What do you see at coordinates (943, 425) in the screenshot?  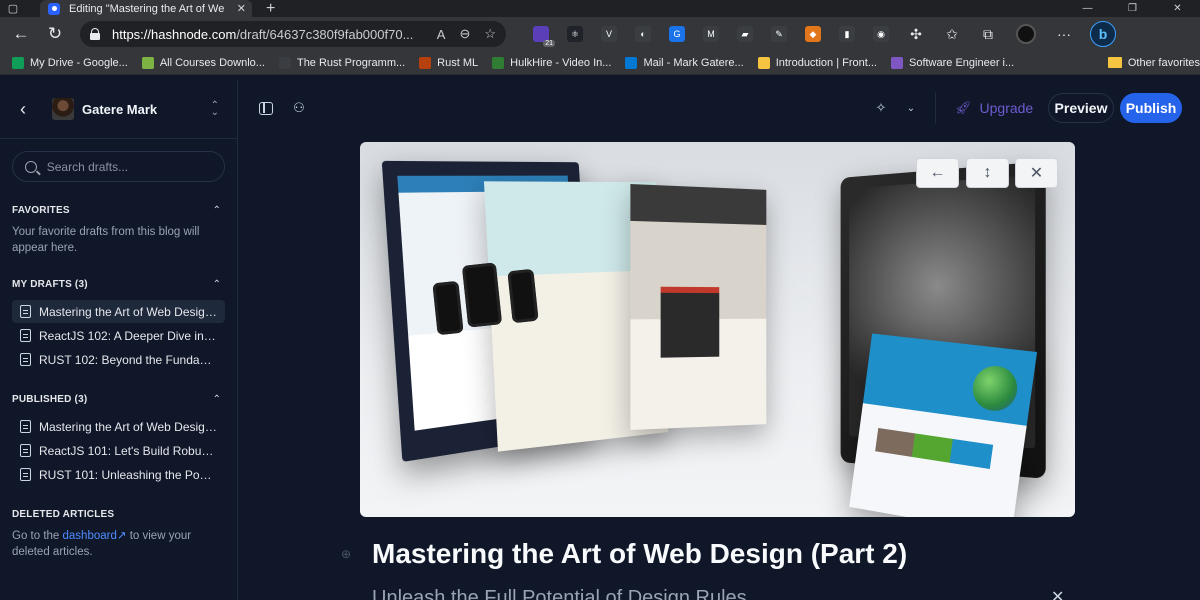 I see `cover-art-panel` at bounding box center [943, 425].